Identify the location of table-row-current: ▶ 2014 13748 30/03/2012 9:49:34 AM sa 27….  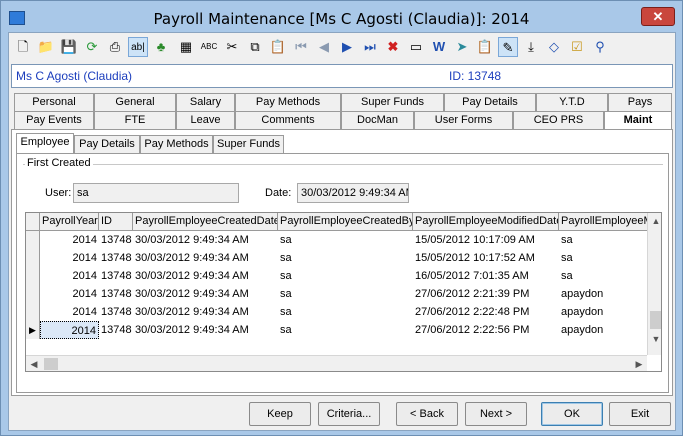
(336, 330).